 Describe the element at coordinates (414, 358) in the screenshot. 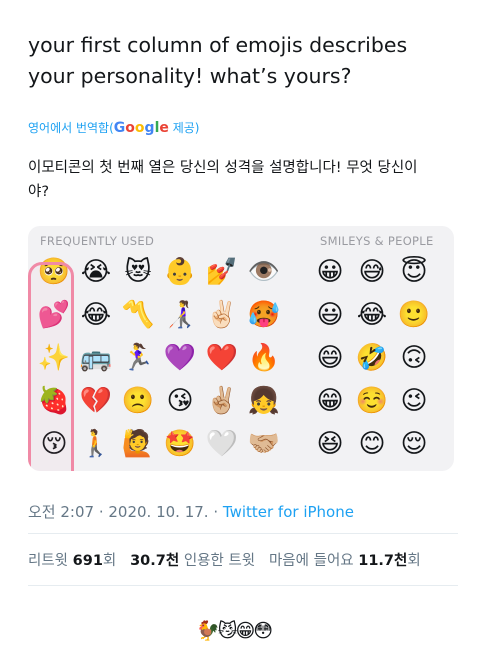

I see `emoji-key: 🙃` at that location.